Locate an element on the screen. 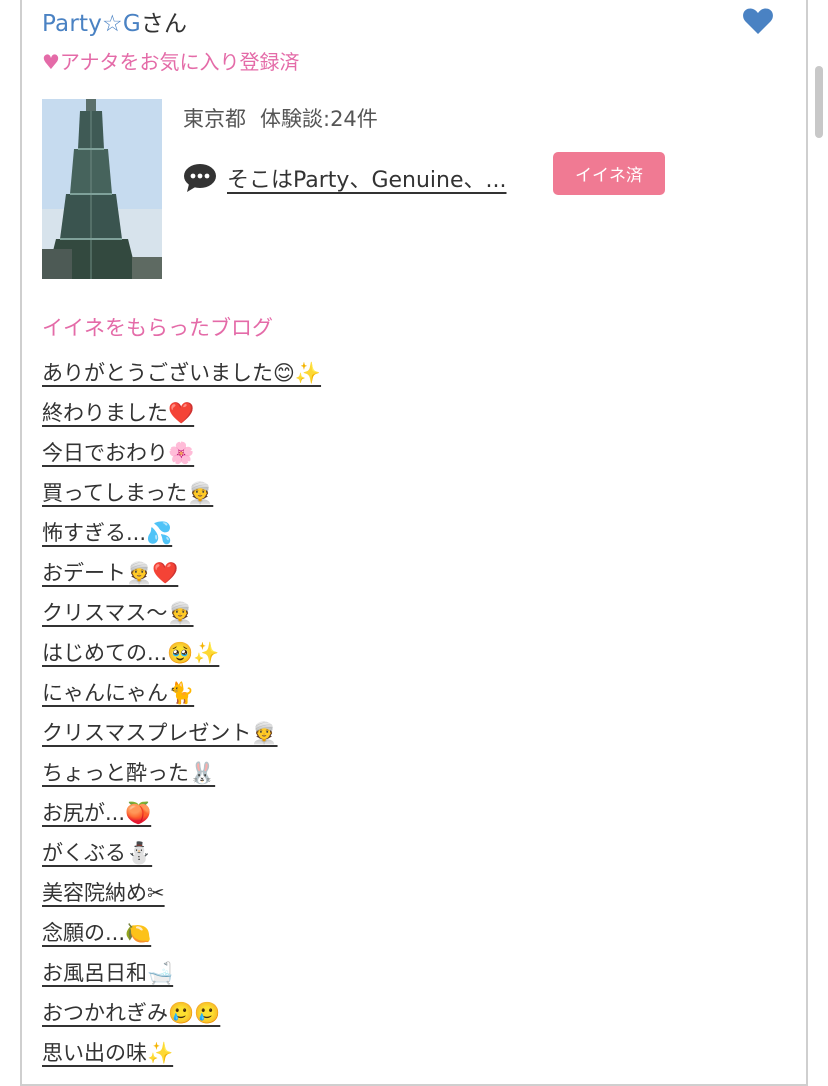 Image resolution: width=828 pixels, height=1086 pixels. profile-experience-count: 体験談:24件 is located at coordinates (319, 119).